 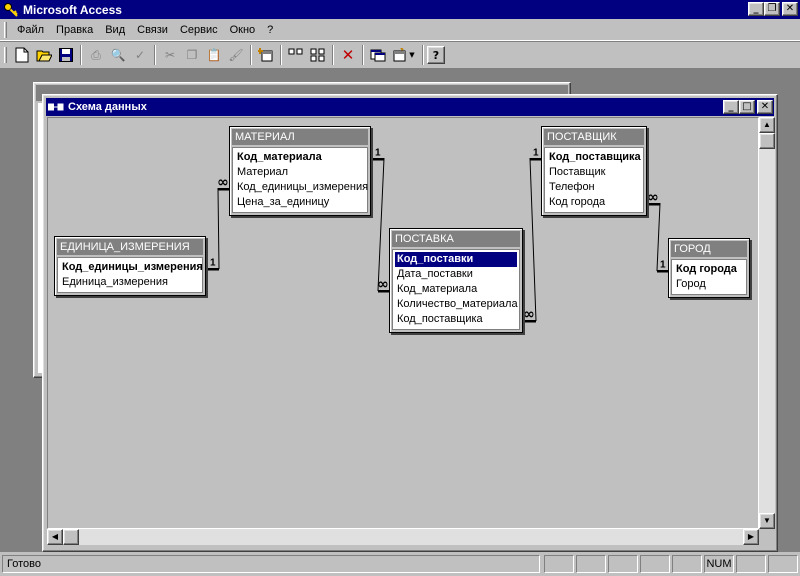 What do you see at coordinates (383, 285) in the screenshot?
I see `relationship-many-label-1: ∞` at bounding box center [383, 285].